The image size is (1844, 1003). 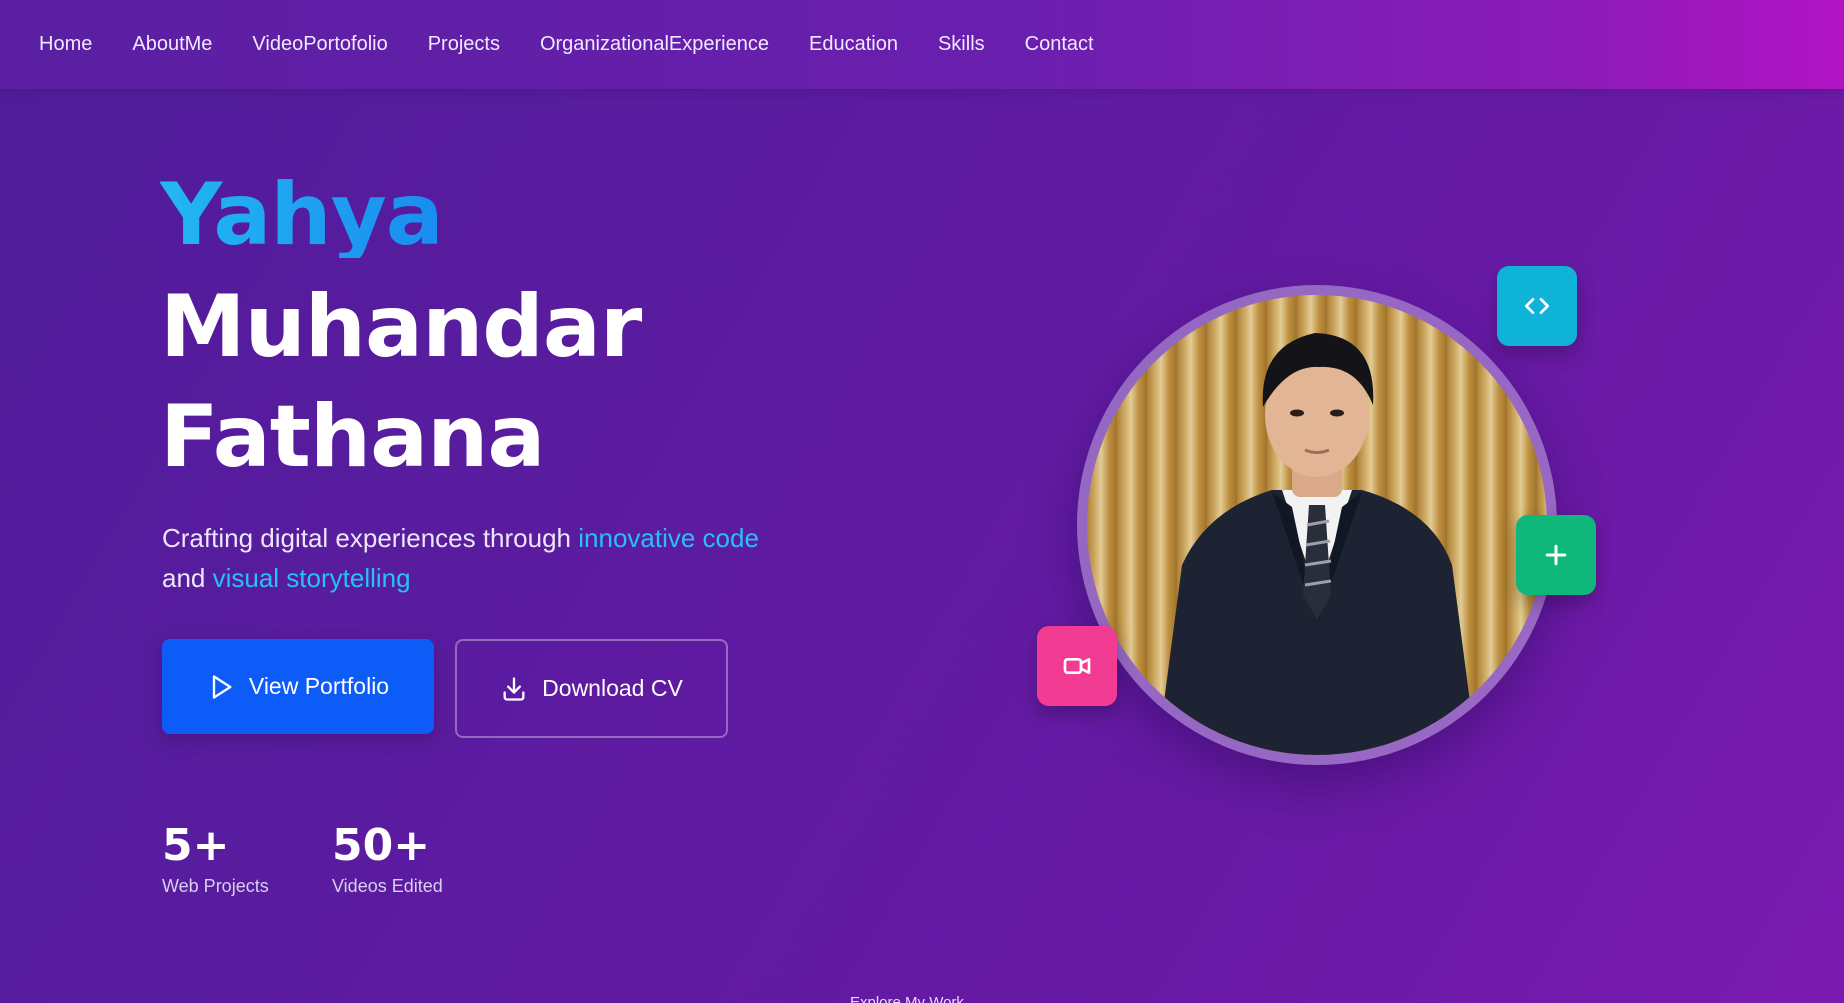 I want to click on hero-last-name: Fathana, so click(x=352, y=437).